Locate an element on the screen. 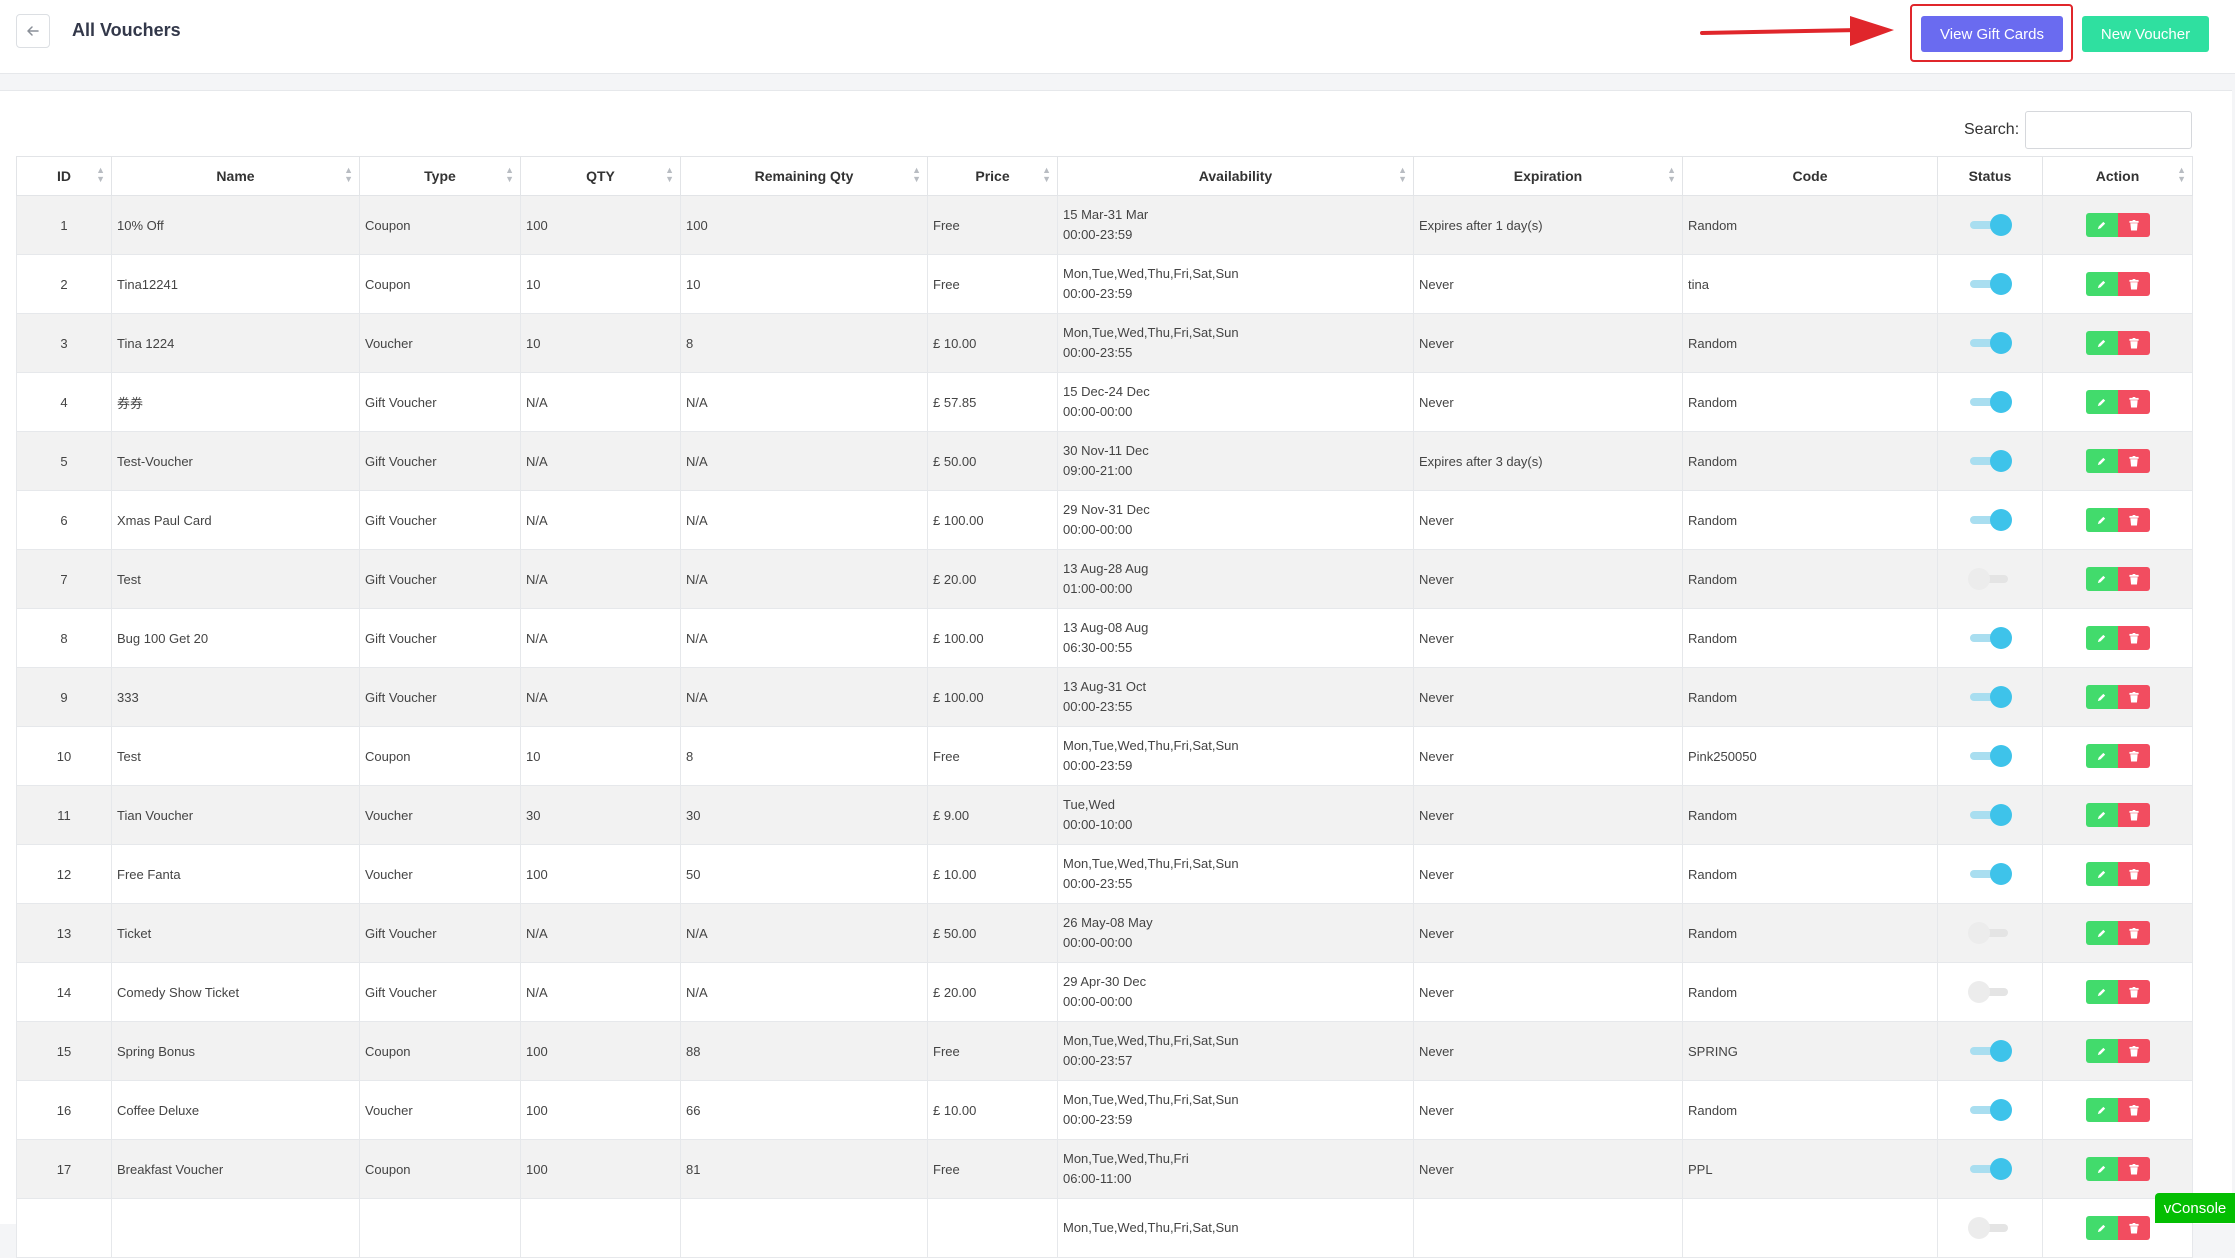  view-gift-cards-button: View Gift Cards is located at coordinates (1992, 34).